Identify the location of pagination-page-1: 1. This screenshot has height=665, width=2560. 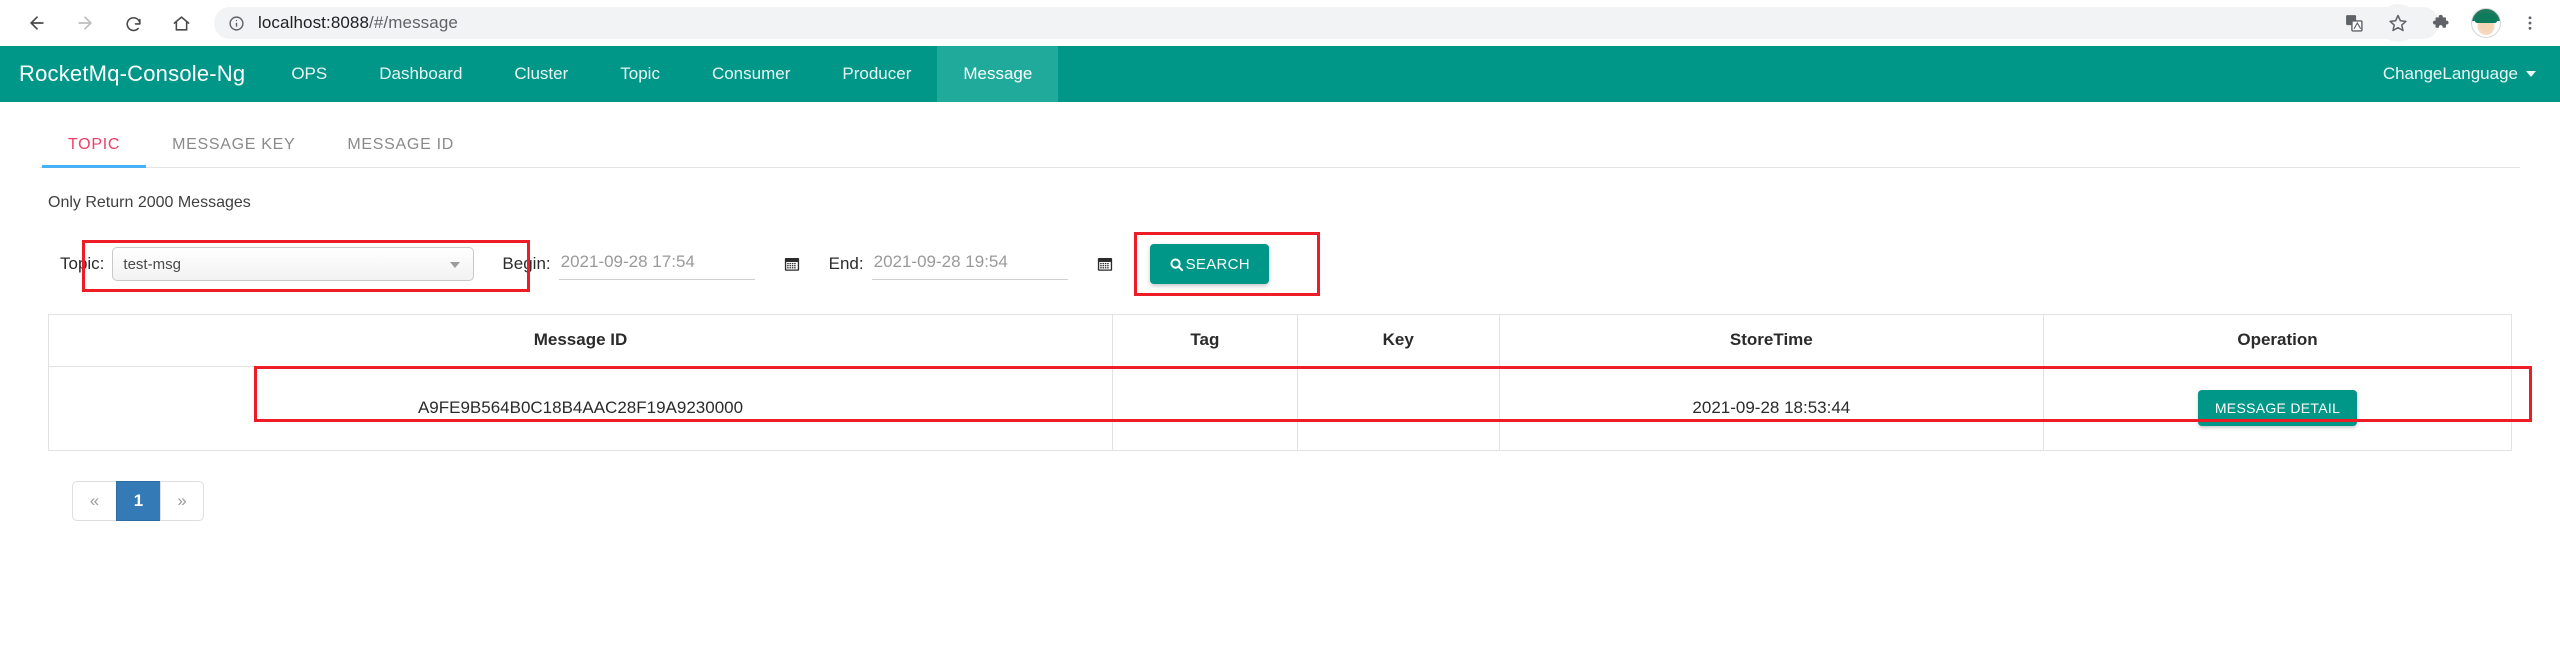
(138, 501).